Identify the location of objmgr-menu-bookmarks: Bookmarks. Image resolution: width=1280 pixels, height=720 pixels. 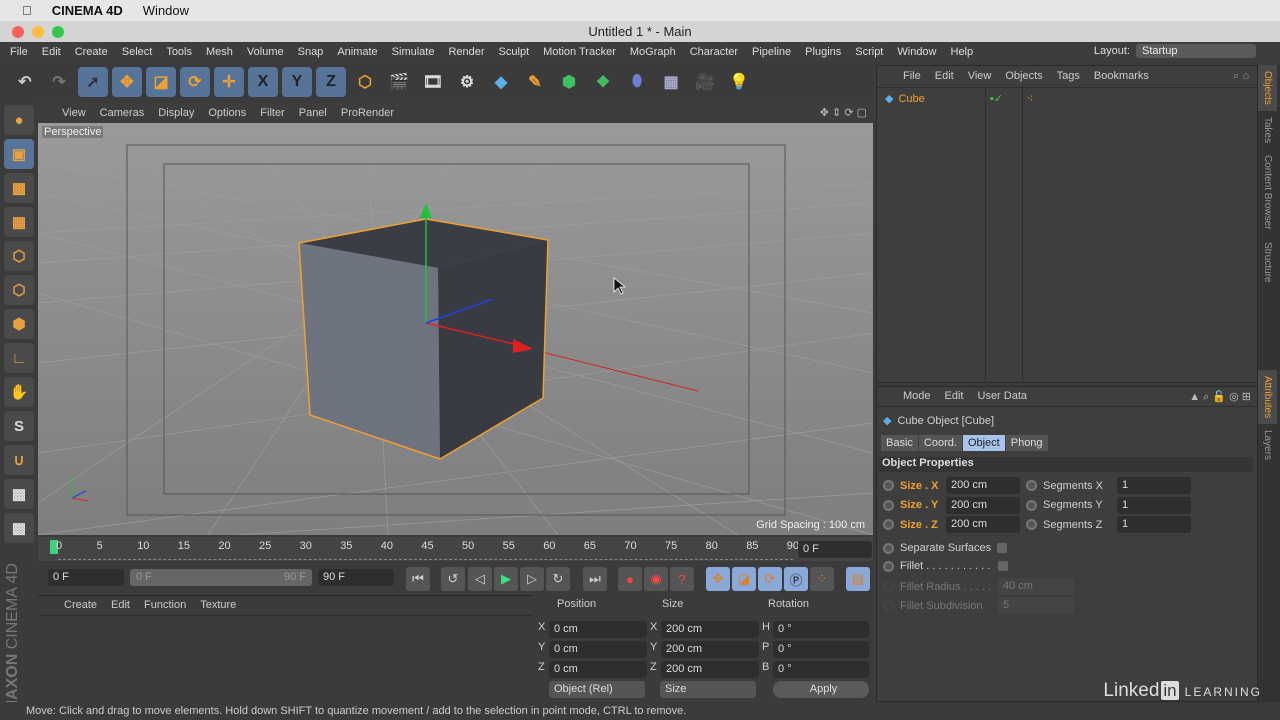
(1121, 78).